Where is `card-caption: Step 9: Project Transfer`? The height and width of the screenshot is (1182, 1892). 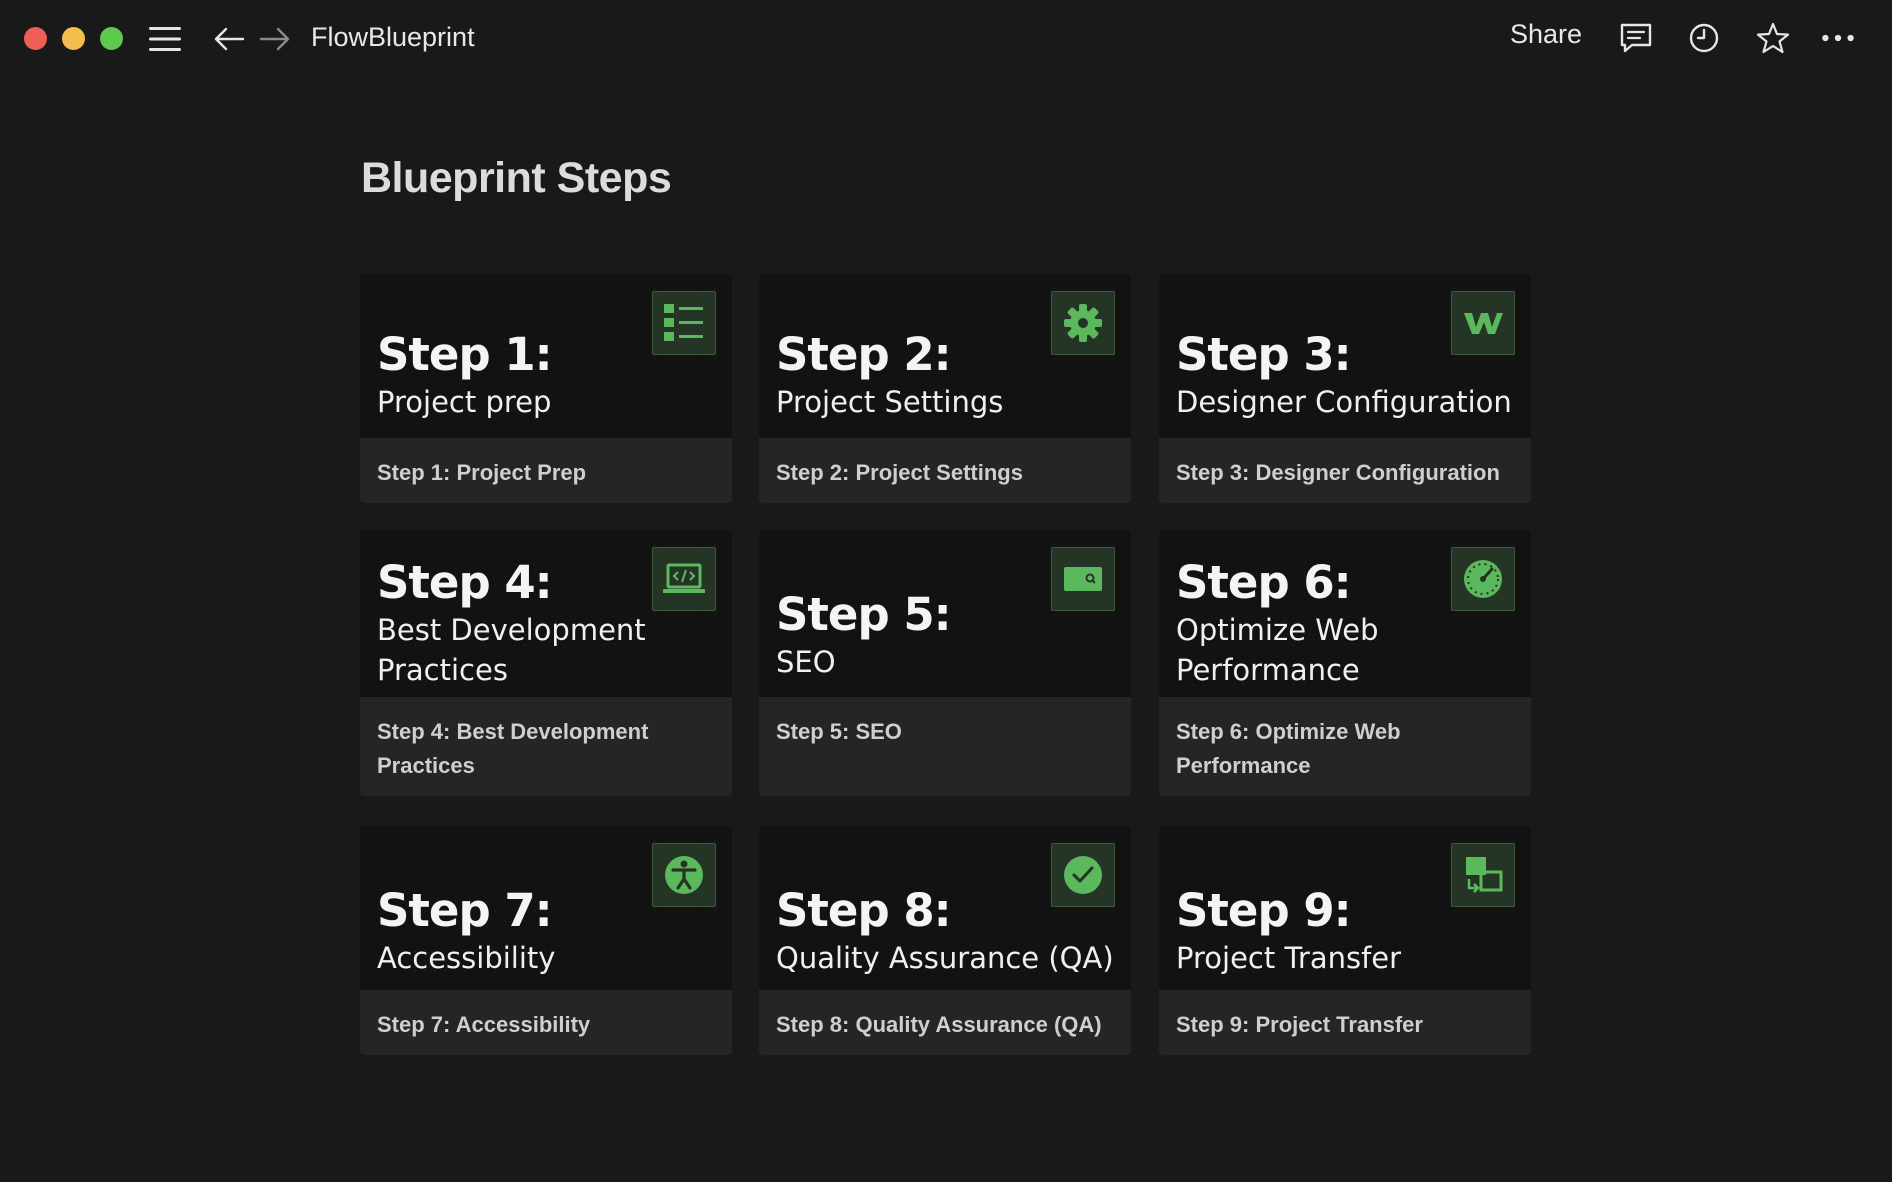
card-caption: Step 9: Project Transfer is located at coordinates (1345, 1022).